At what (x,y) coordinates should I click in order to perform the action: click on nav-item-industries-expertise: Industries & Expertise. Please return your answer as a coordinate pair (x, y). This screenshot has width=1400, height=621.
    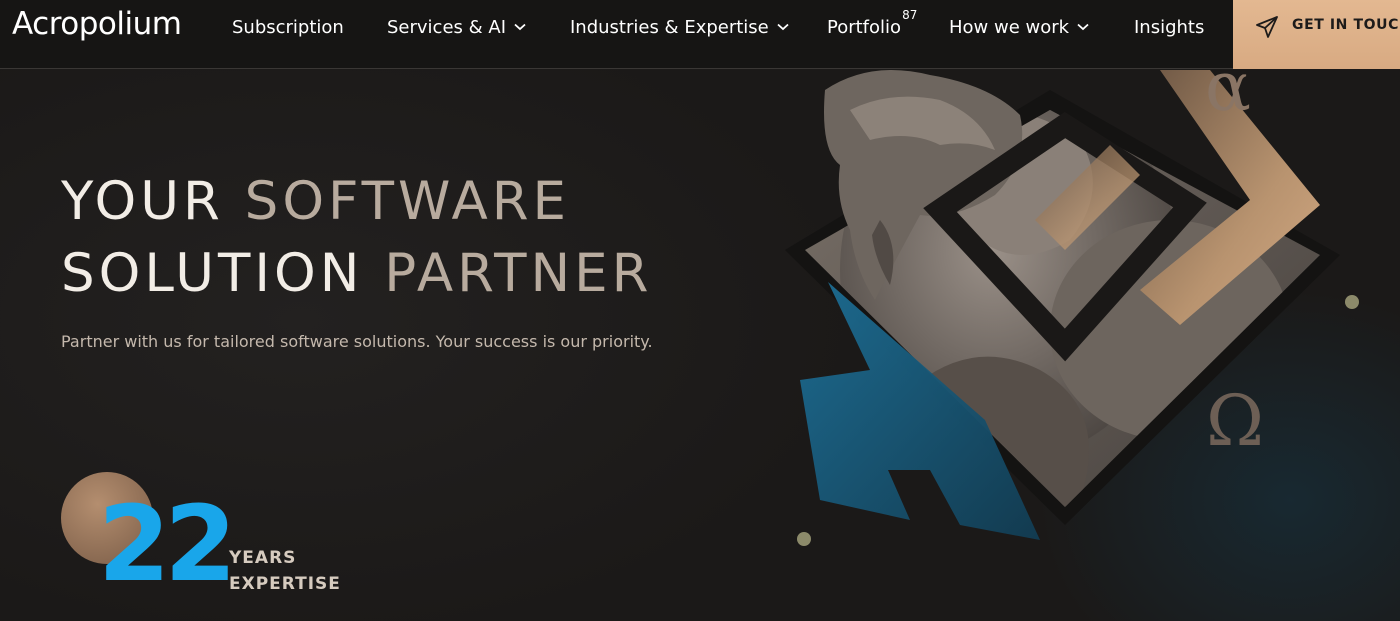
    Looking at the image, I should click on (679, 27).